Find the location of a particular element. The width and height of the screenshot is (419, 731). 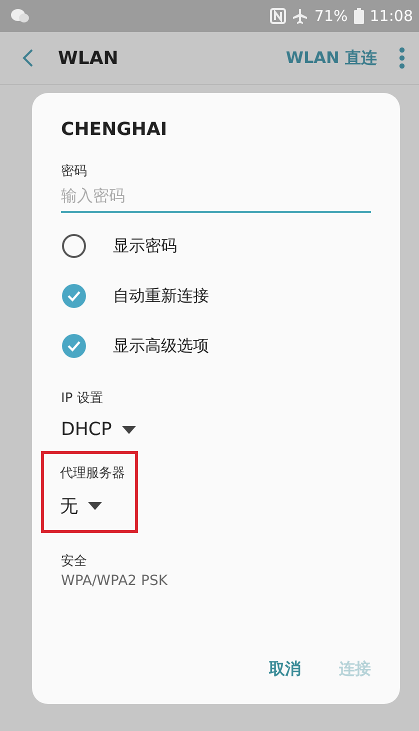

airplane-icon is located at coordinates (300, 16).